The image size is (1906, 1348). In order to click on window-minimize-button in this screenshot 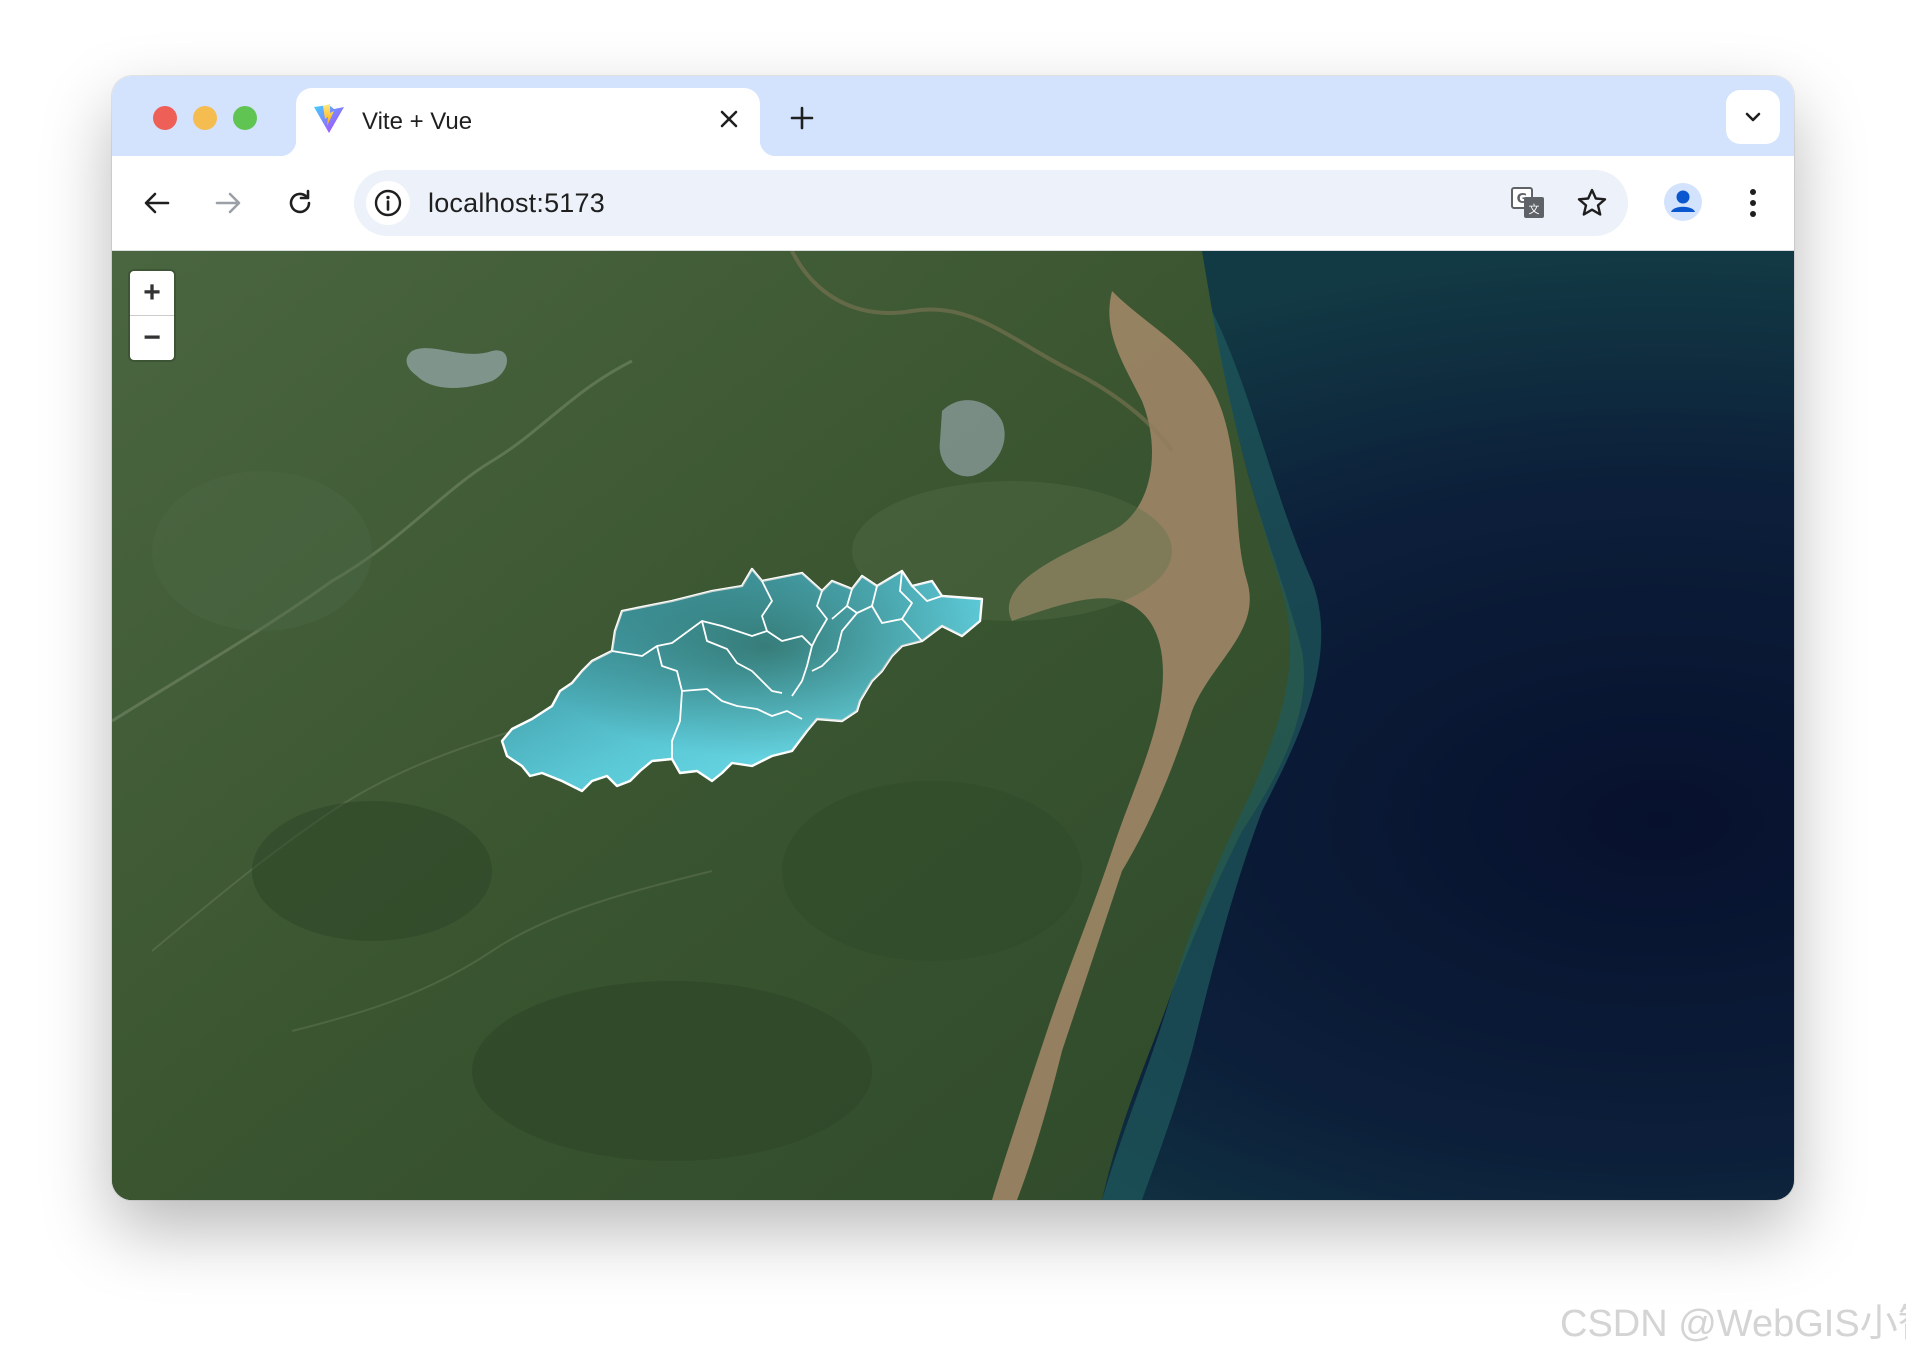, I will do `click(205, 118)`.